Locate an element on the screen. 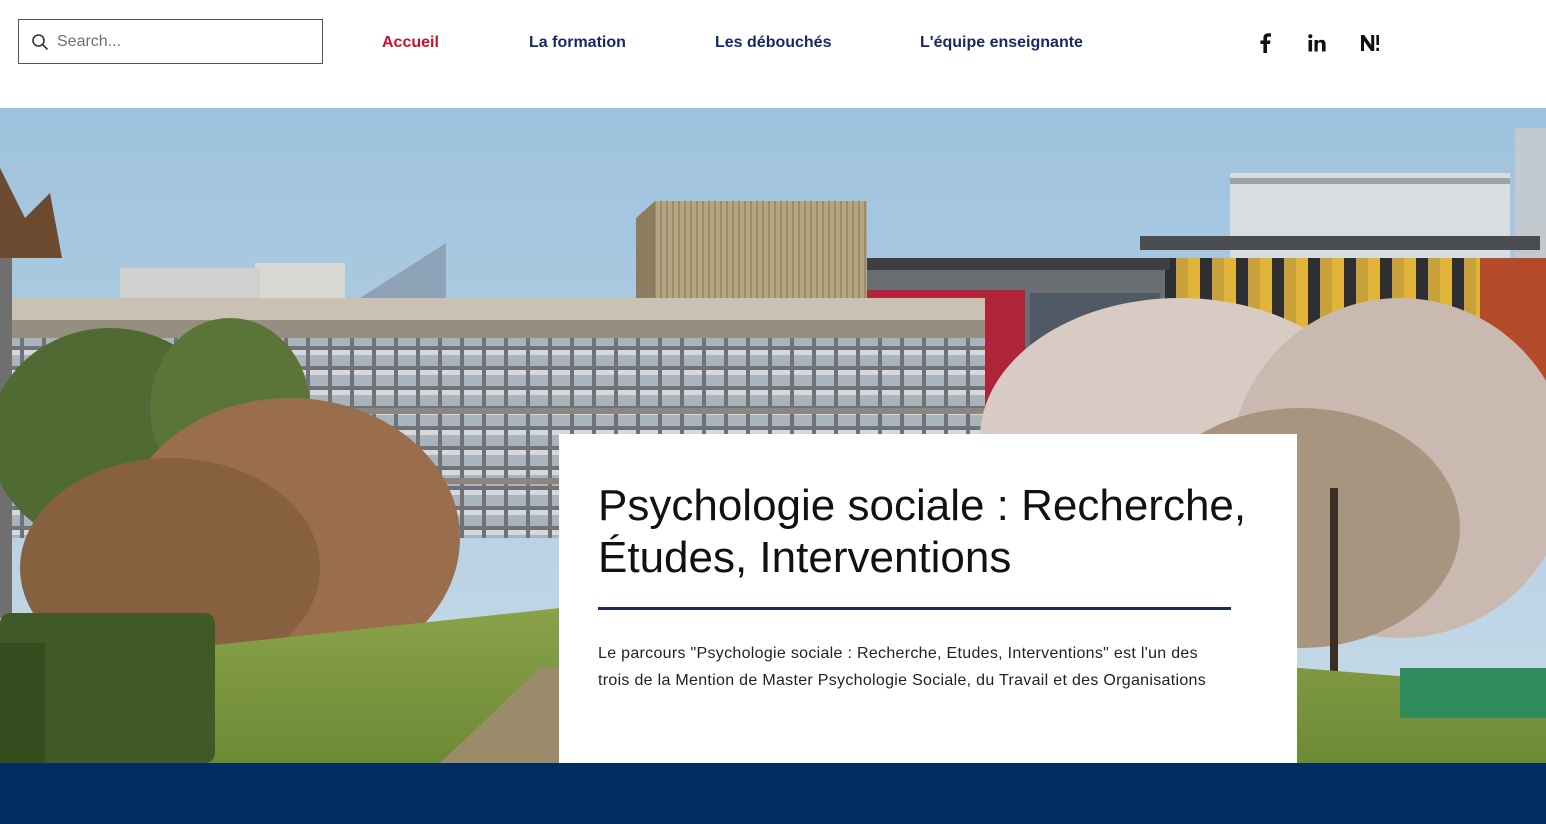  title-divider is located at coordinates (914, 608).